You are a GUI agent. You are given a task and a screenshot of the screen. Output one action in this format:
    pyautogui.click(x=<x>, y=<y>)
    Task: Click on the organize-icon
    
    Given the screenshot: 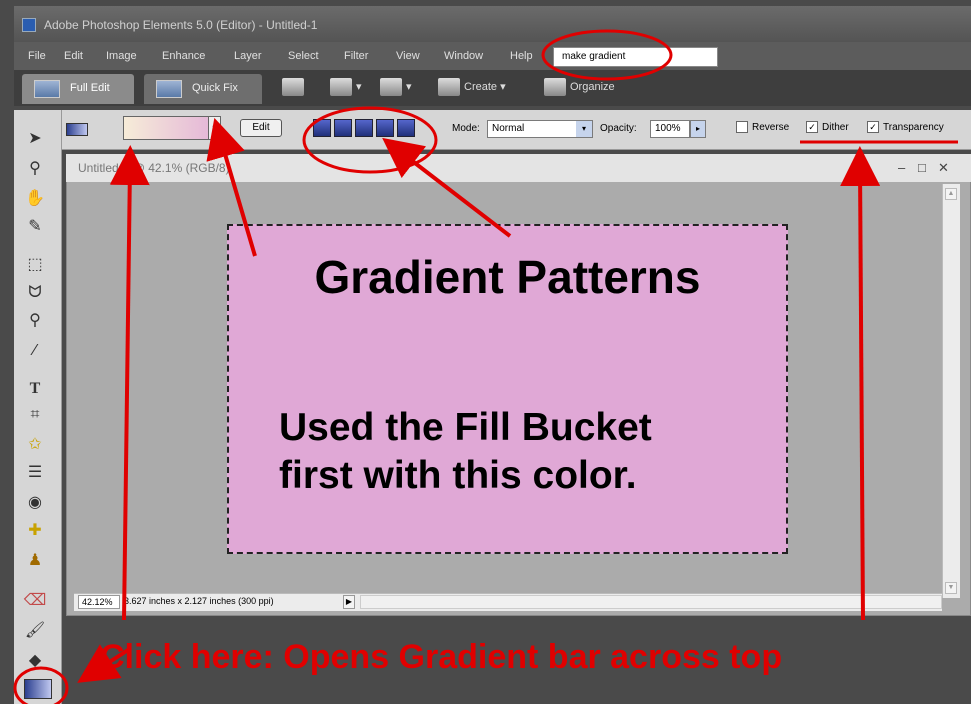 What is the action you would take?
    pyautogui.click(x=555, y=87)
    